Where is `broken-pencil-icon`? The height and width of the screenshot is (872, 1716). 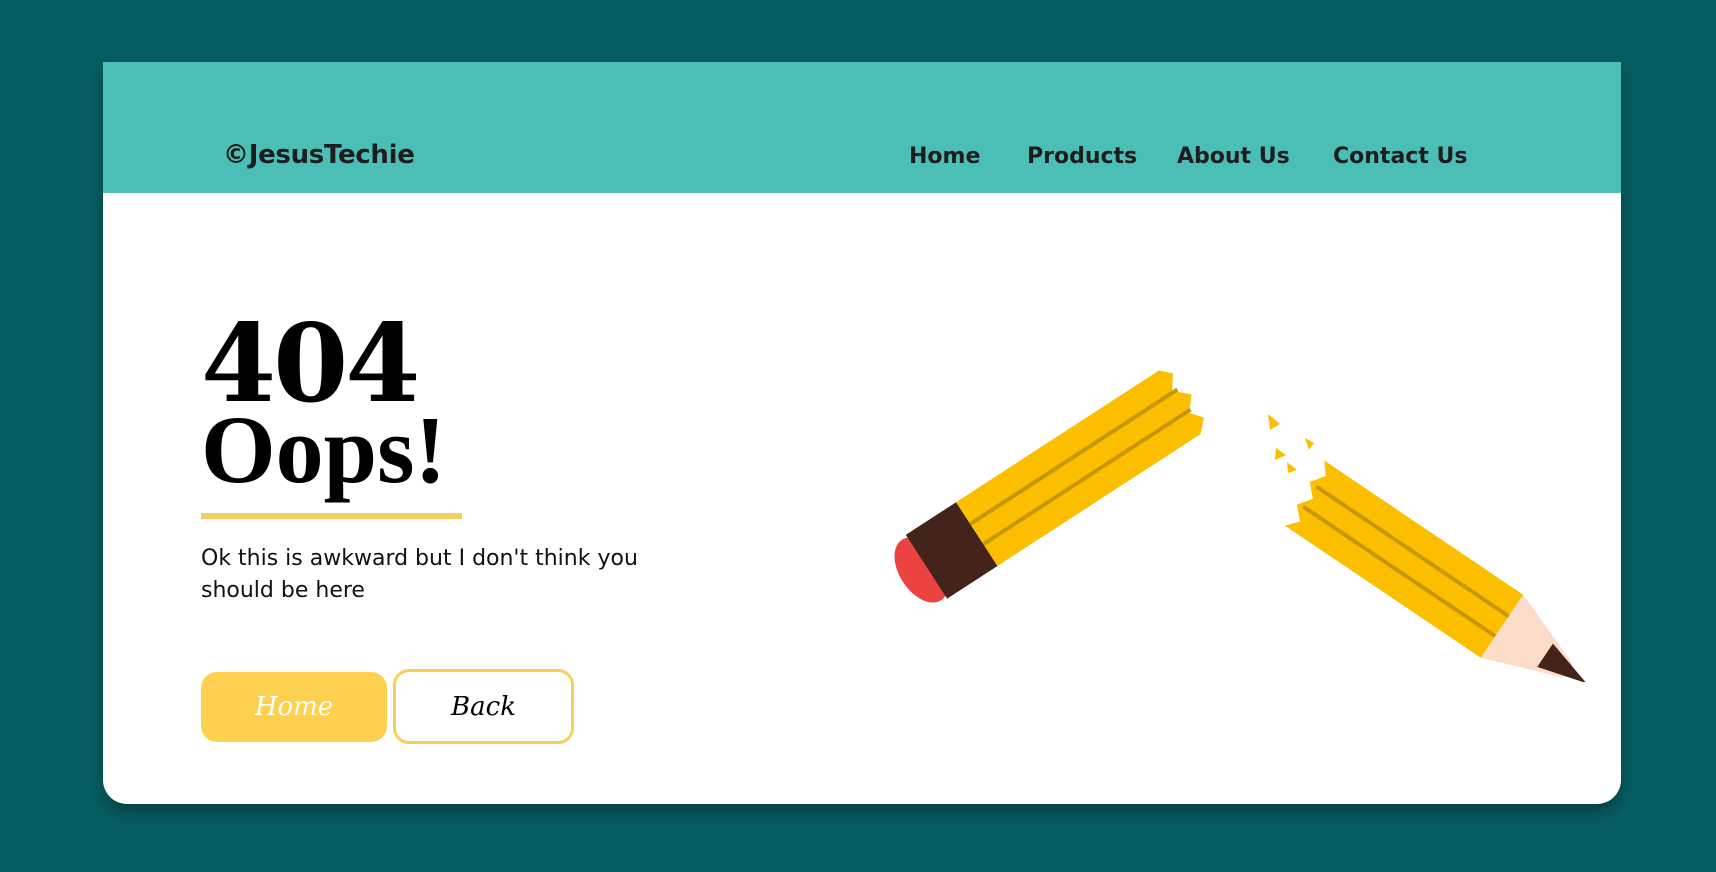
broken-pencil-icon is located at coordinates (1240, 526).